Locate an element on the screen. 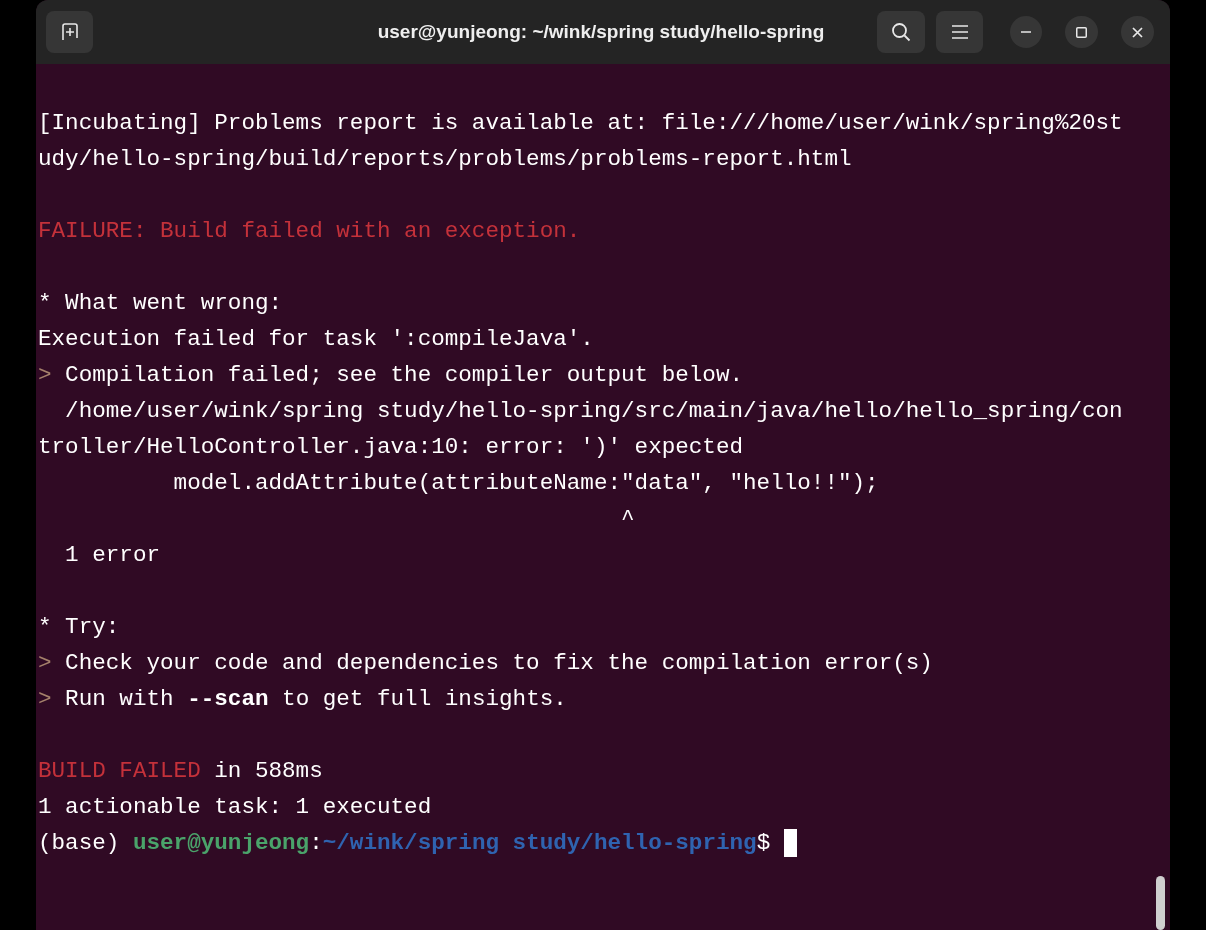  new-tab-icon is located at coordinates (69, 32).